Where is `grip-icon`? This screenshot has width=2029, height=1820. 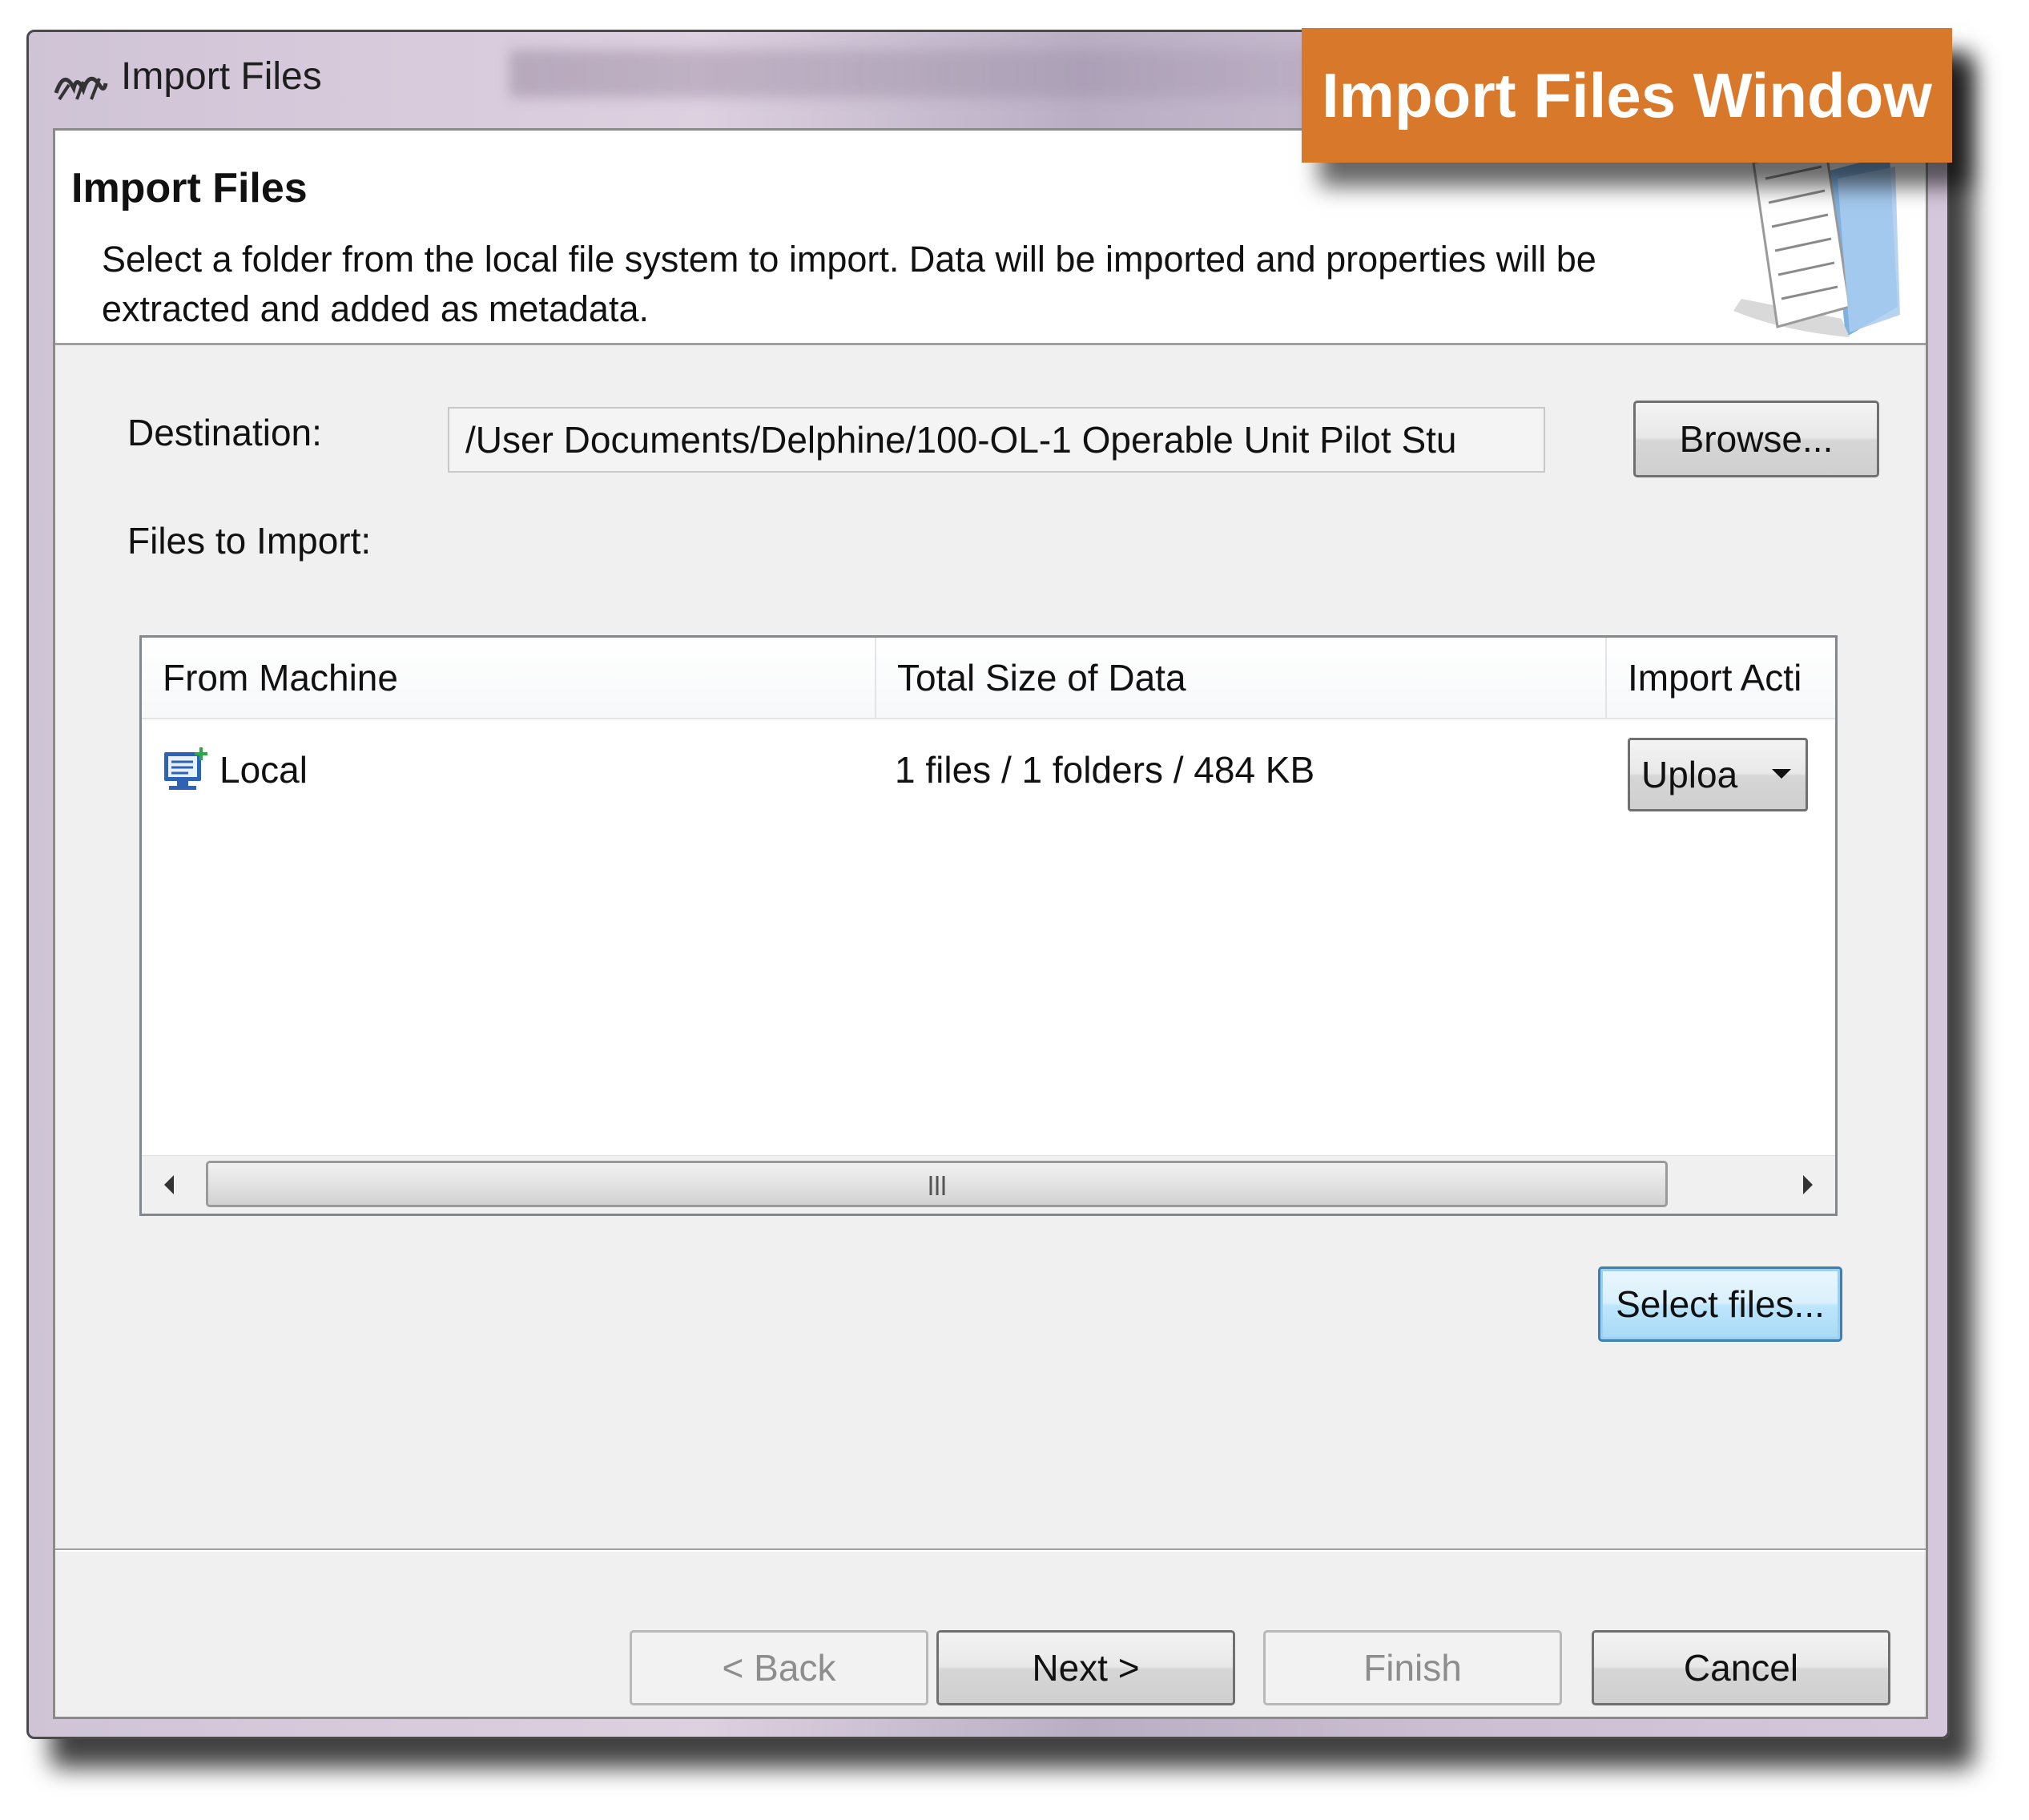
grip-icon is located at coordinates (936, 1185).